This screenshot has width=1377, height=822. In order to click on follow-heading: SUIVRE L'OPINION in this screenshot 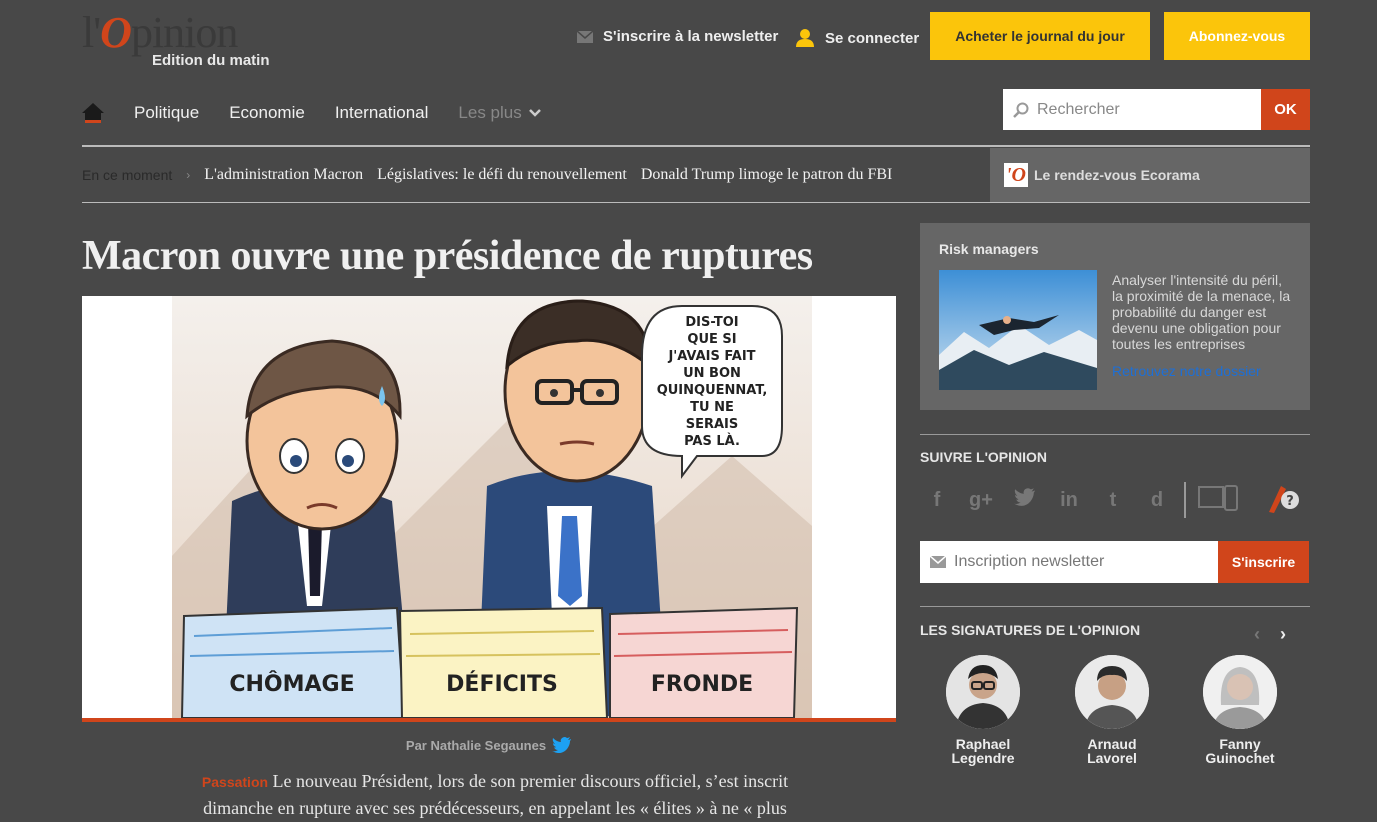, I will do `click(984, 457)`.